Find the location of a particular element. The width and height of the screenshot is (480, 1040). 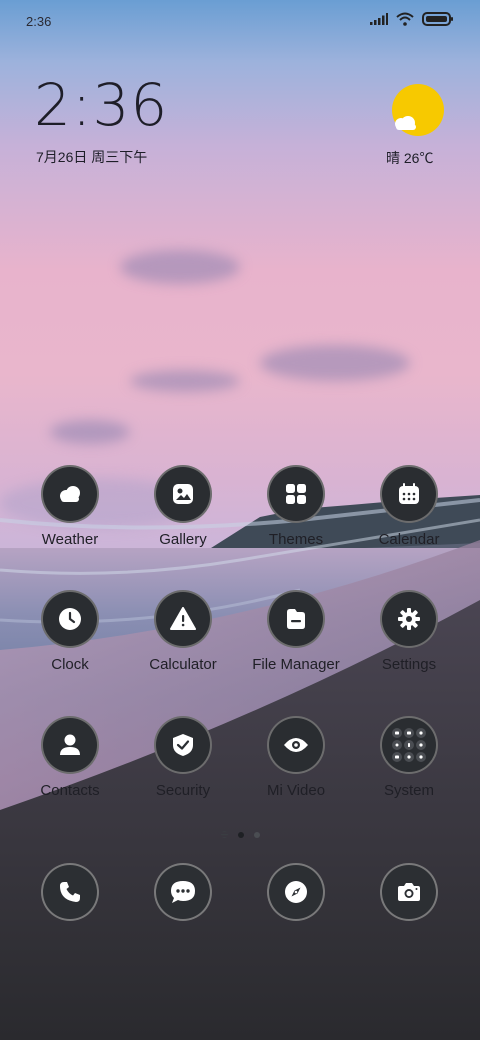

app-label: Clock is located at coordinates (70, 664).